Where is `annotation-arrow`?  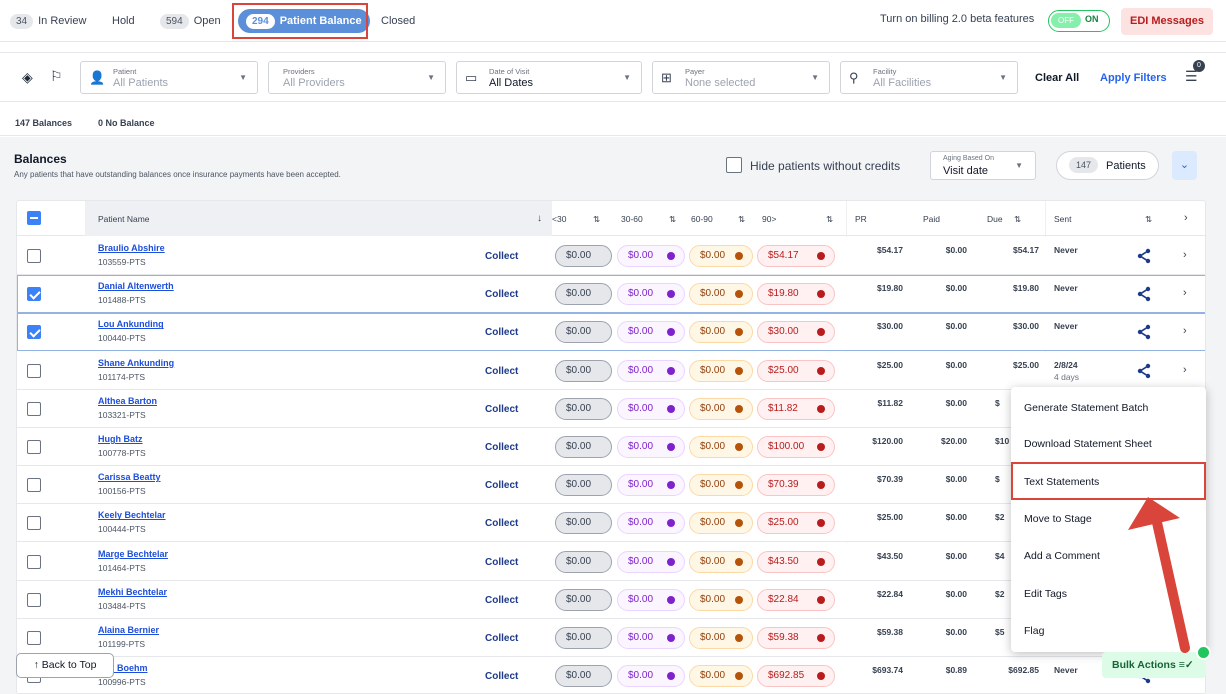
annotation-arrow is located at coordinates (1159, 575).